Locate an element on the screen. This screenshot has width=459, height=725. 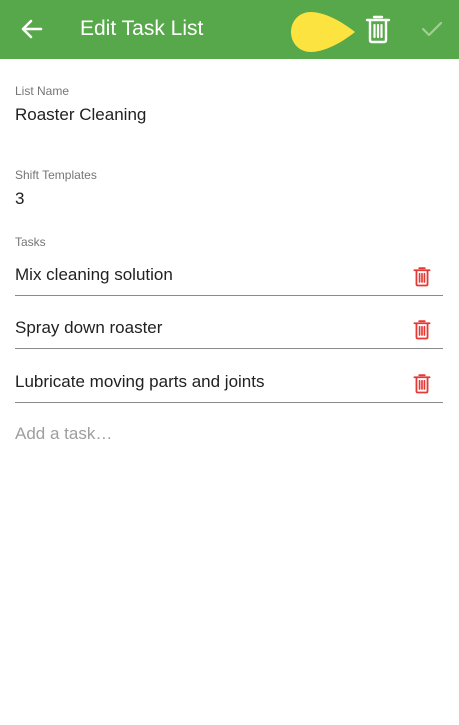
add-task-input is located at coordinates (229, 434).